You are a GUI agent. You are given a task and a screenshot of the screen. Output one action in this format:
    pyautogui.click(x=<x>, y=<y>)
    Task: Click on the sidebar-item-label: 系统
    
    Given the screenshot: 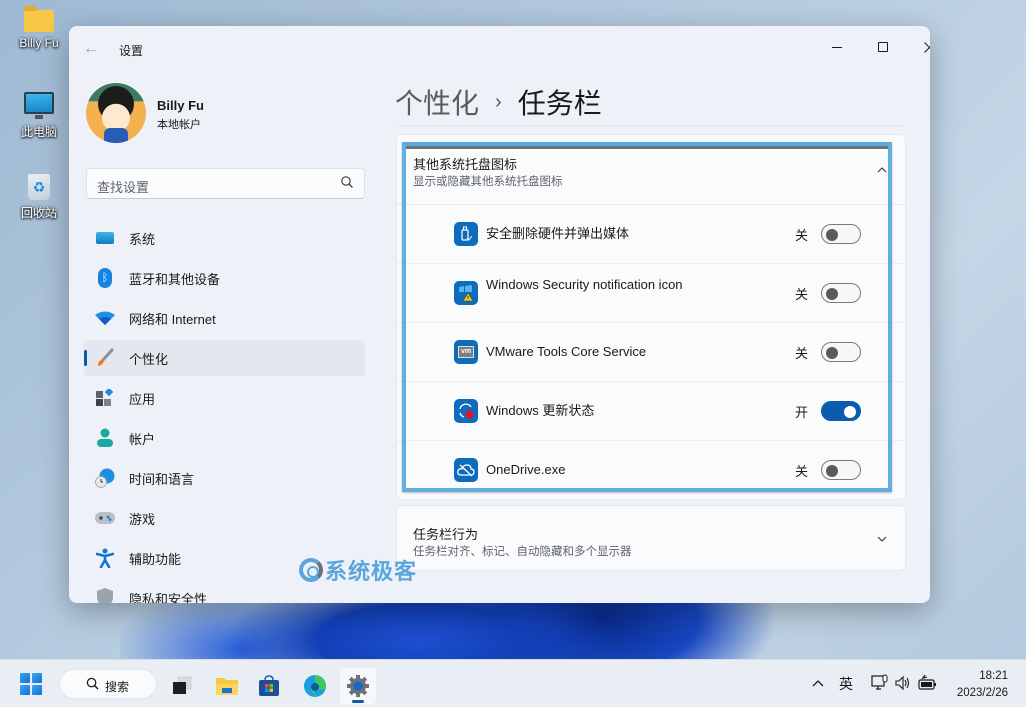 What is the action you would take?
    pyautogui.click(x=142, y=239)
    